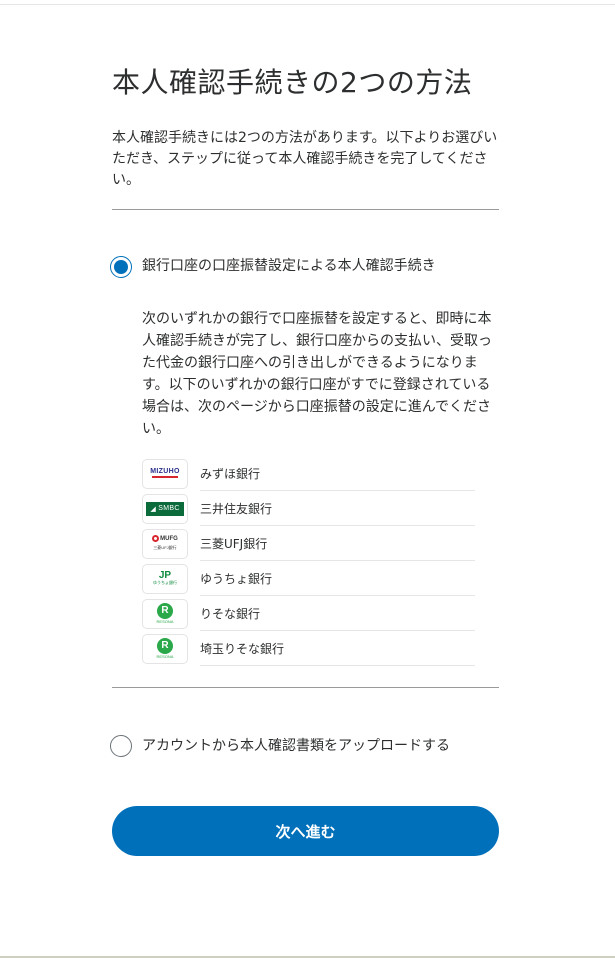 The width and height of the screenshot is (615, 958). I want to click on mizuho-logo-icon: MIZUHO, so click(165, 473).